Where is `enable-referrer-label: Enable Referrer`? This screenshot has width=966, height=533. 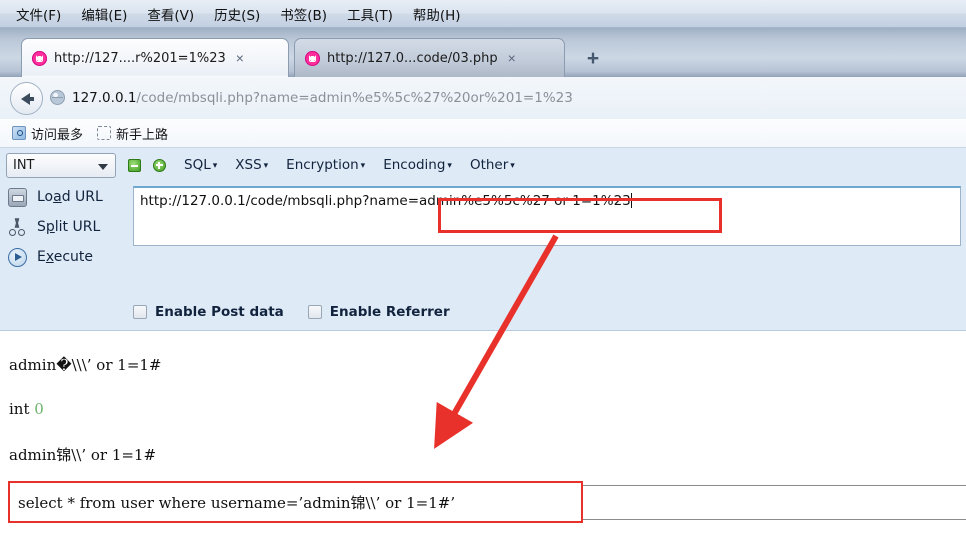
enable-referrer-label: Enable Referrer is located at coordinates (389, 312).